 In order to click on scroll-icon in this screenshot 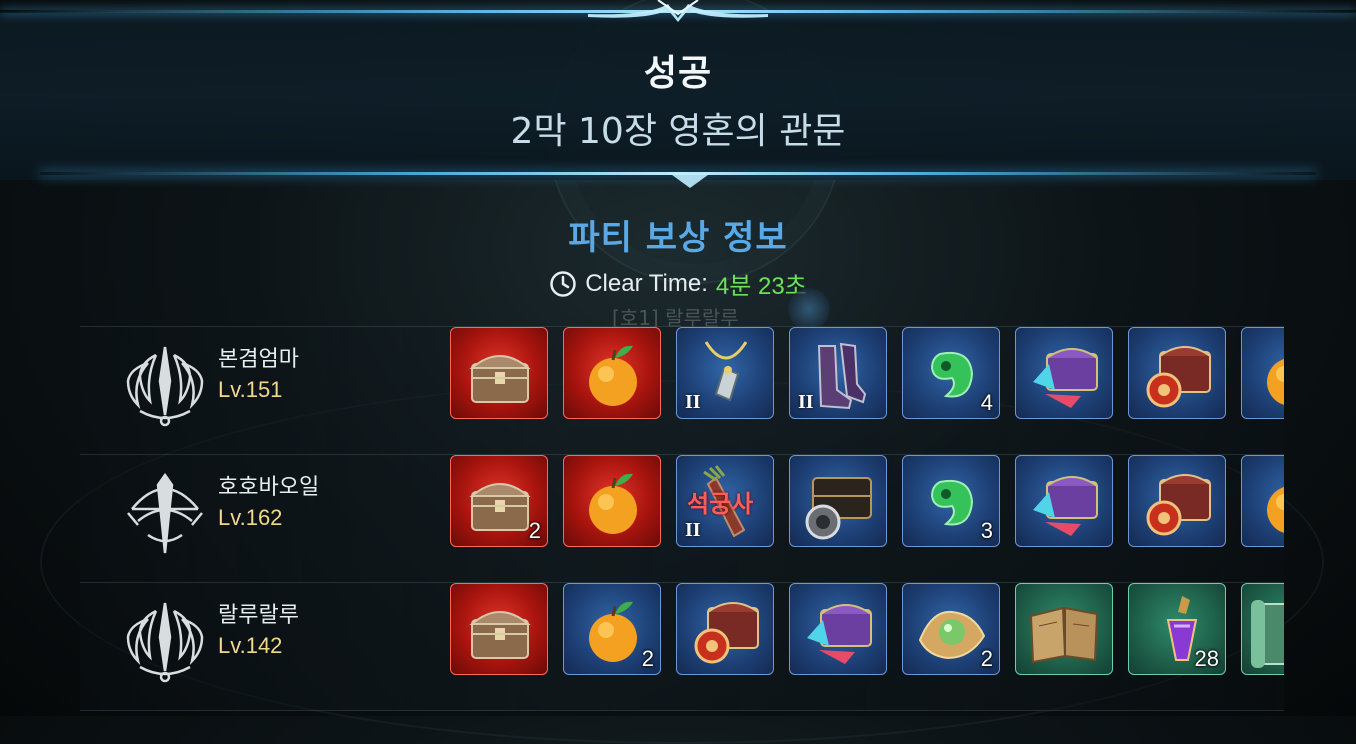, I will do `click(1267, 634)`.